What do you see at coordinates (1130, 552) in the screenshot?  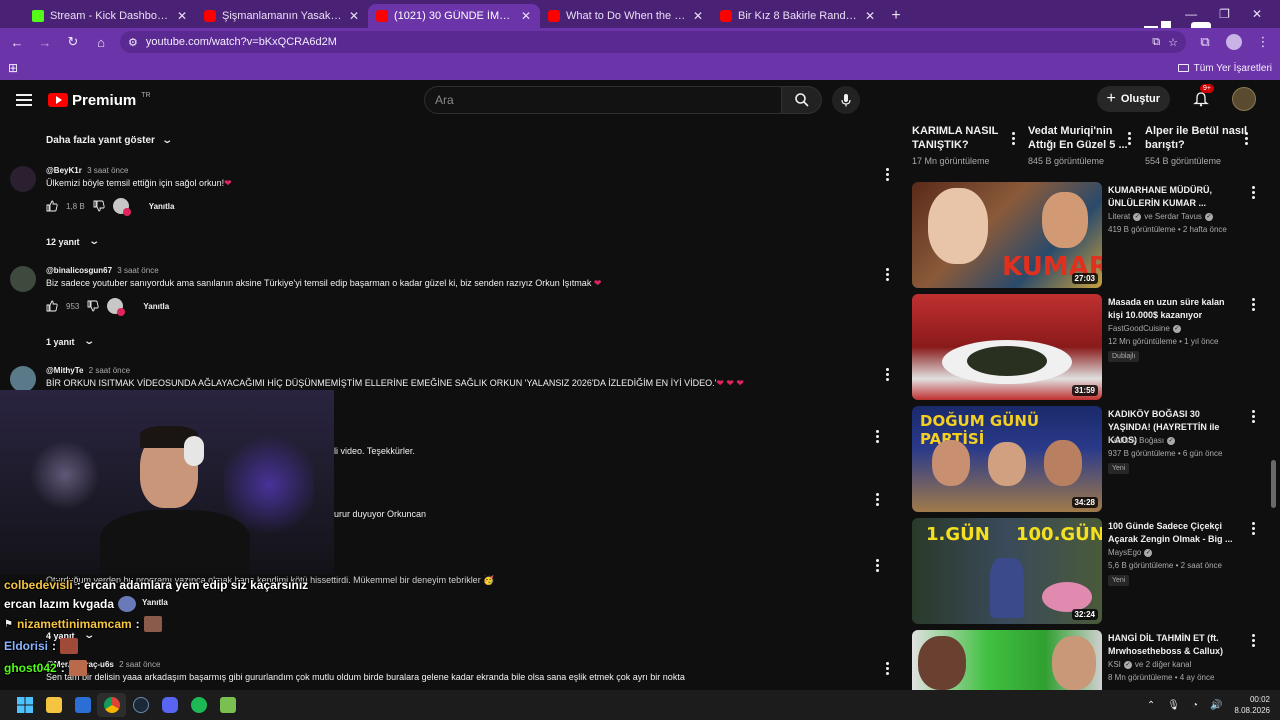 I see `channel-name: MaysEgo ✓` at bounding box center [1130, 552].